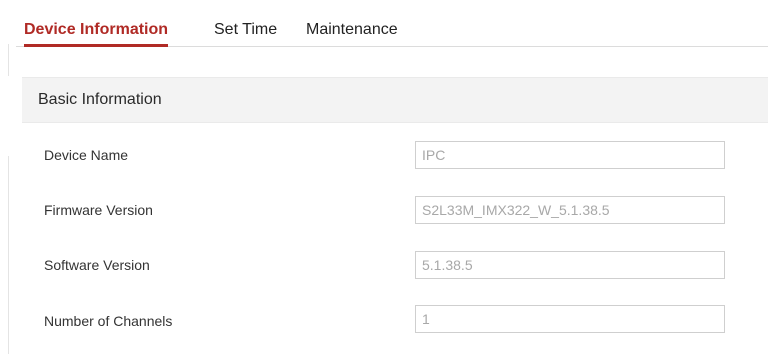 This screenshot has width=768, height=354. What do you see at coordinates (395, 100) in the screenshot?
I see `basic-information-header: Basic Information` at bounding box center [395, 100].